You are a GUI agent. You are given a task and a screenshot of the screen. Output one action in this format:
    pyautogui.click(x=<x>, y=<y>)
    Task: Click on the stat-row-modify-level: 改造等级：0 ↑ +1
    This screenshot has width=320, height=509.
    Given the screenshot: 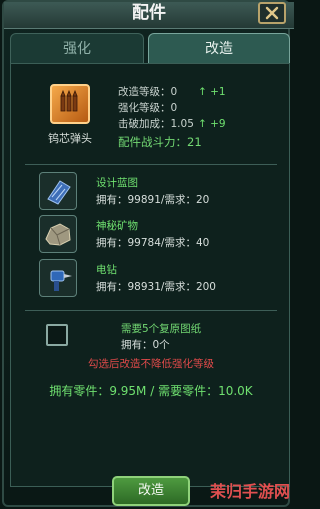 What is the action you would take?
    pyautogui.click(x=203, y=92)
    